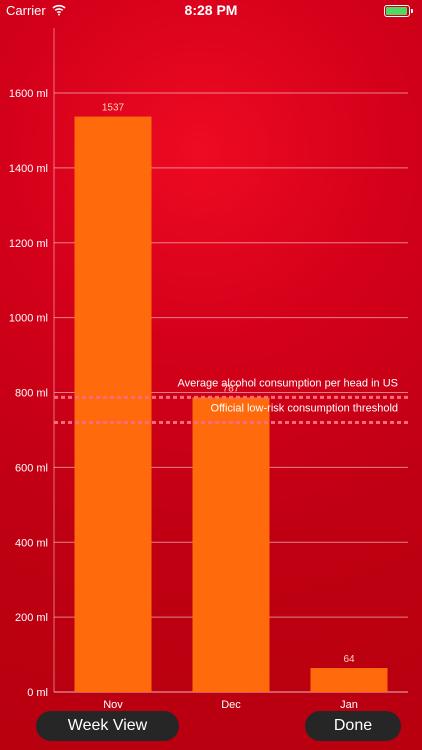 The width and height of the screenshot is (422, 750). What do you see at coordinates (28, 319) in the screenshot?
I see `y-tick-label: 1000 ml` at bounding box center [28, 319].